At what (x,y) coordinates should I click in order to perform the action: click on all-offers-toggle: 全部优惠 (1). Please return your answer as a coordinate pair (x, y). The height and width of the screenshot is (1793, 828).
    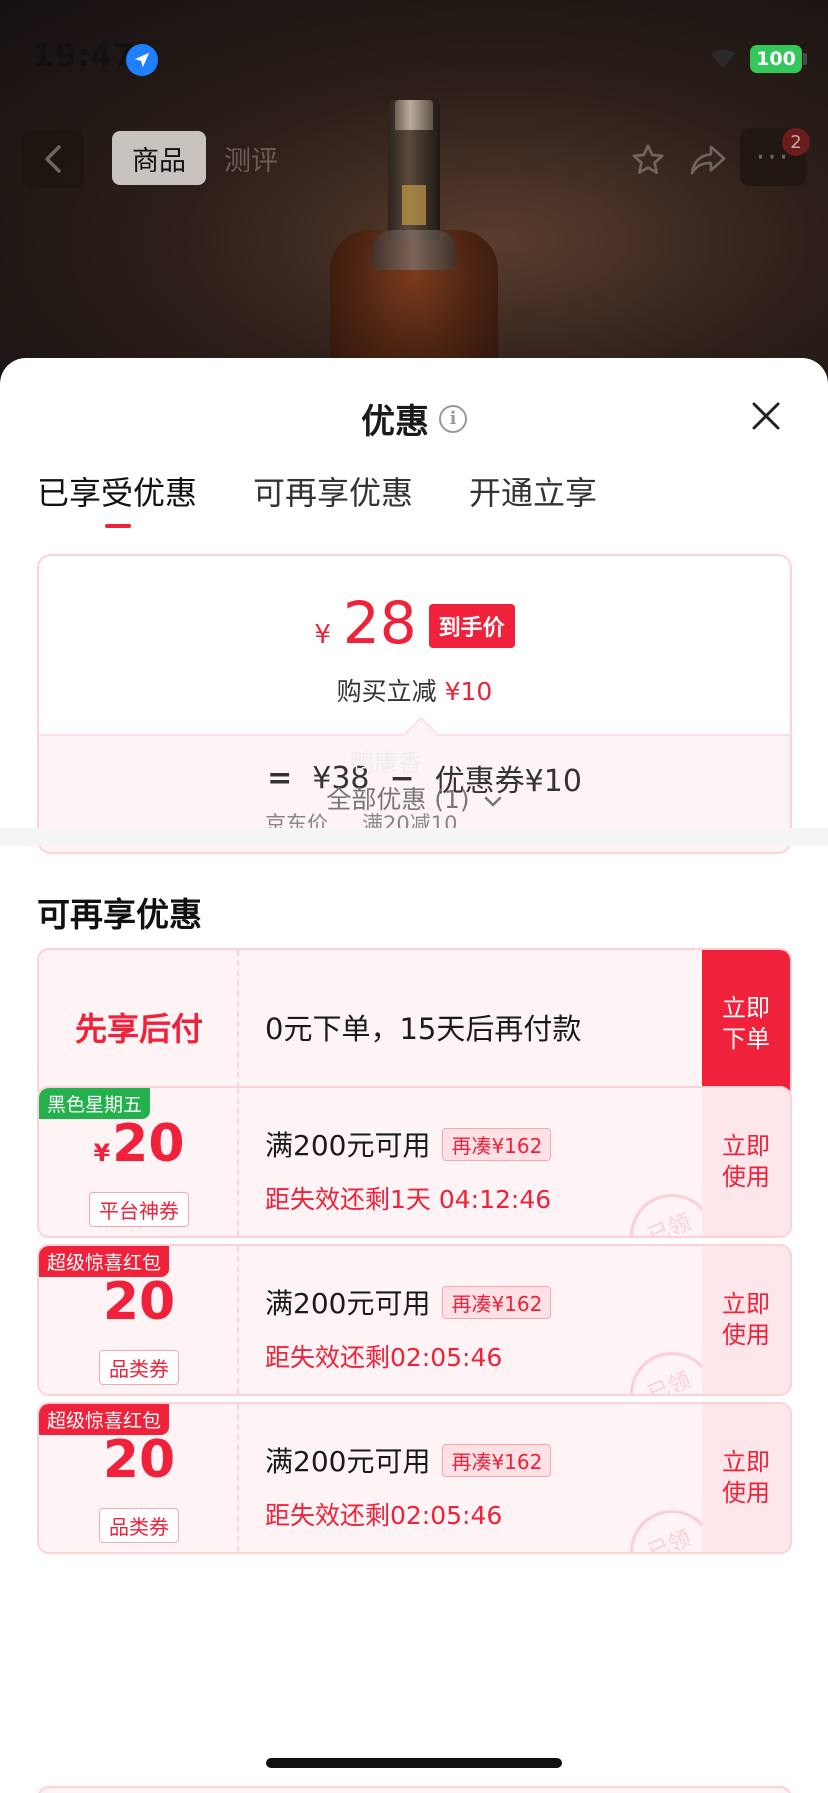
    Looking at the image, I should click on (414, 798).